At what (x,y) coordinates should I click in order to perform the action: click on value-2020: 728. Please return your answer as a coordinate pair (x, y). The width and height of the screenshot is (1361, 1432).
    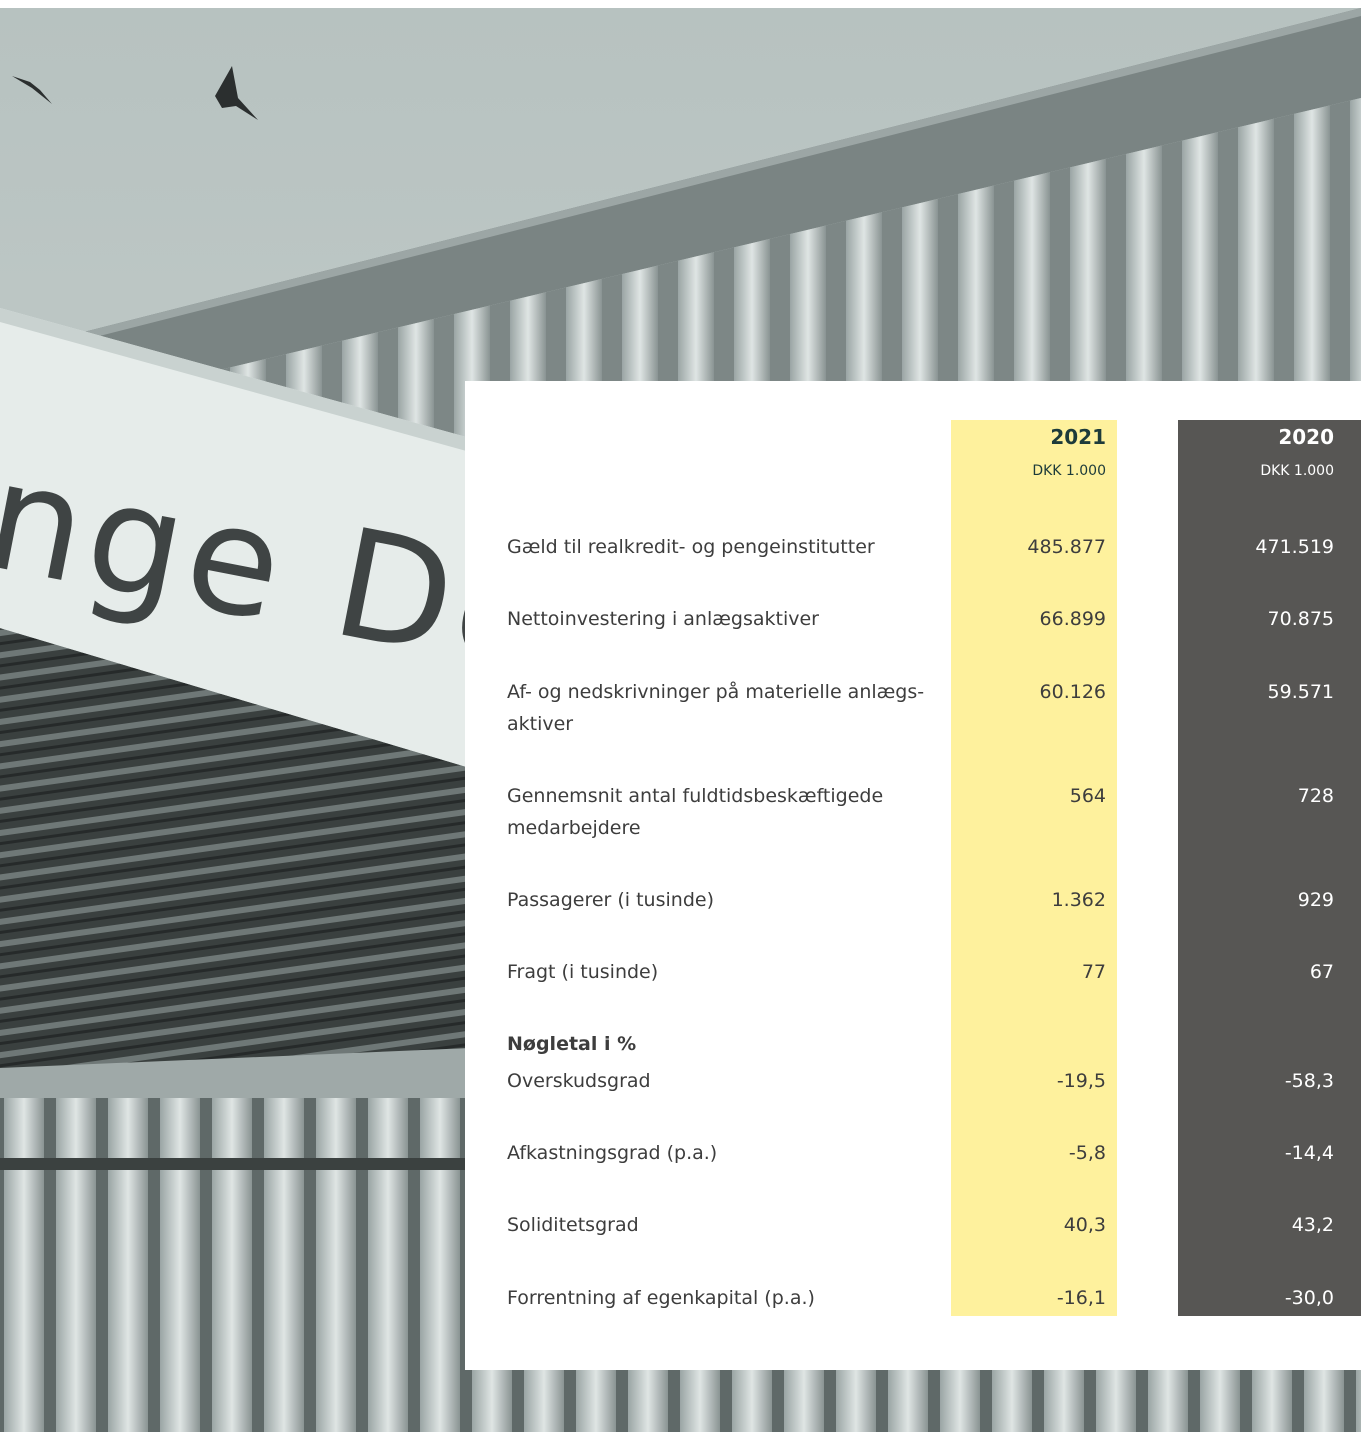
    Looking at the image, I should click on (1315, 796).